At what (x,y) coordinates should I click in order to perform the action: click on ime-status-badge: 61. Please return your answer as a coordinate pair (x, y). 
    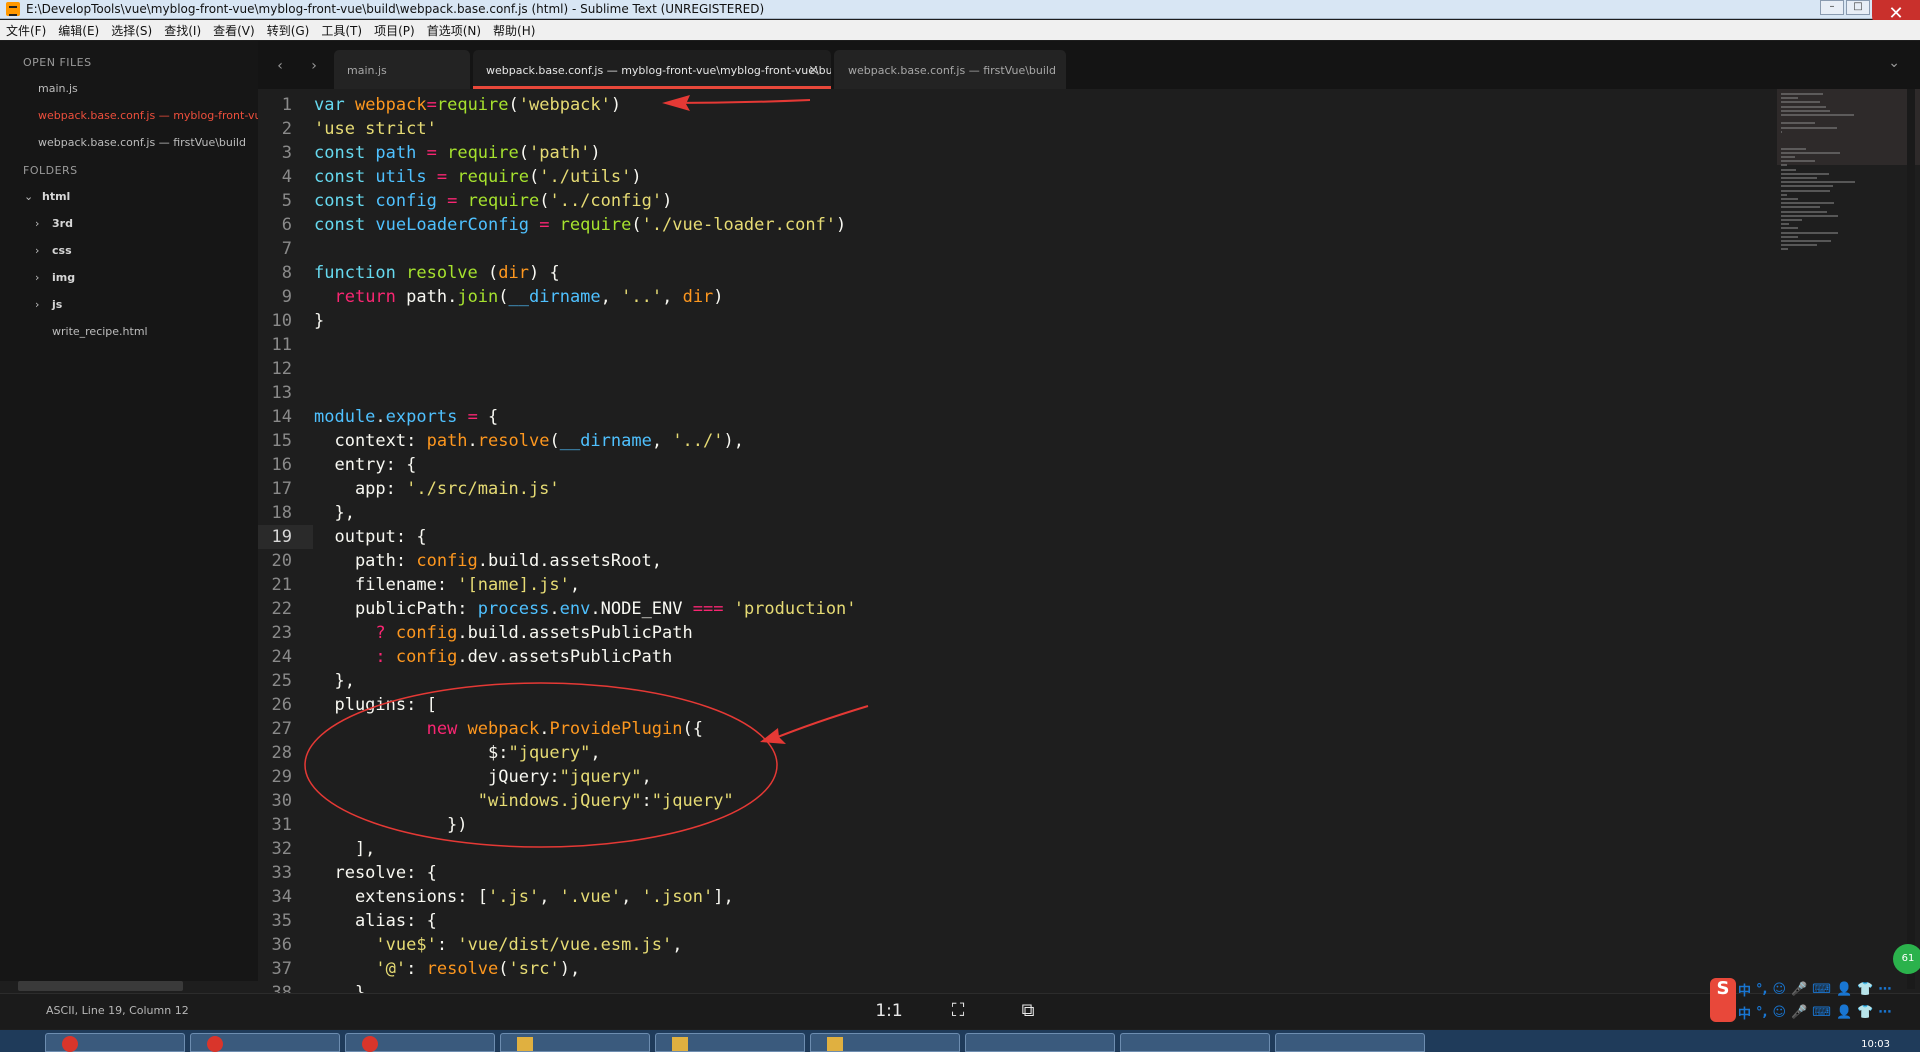
    Looking at the image, I should click on (1906, 959).